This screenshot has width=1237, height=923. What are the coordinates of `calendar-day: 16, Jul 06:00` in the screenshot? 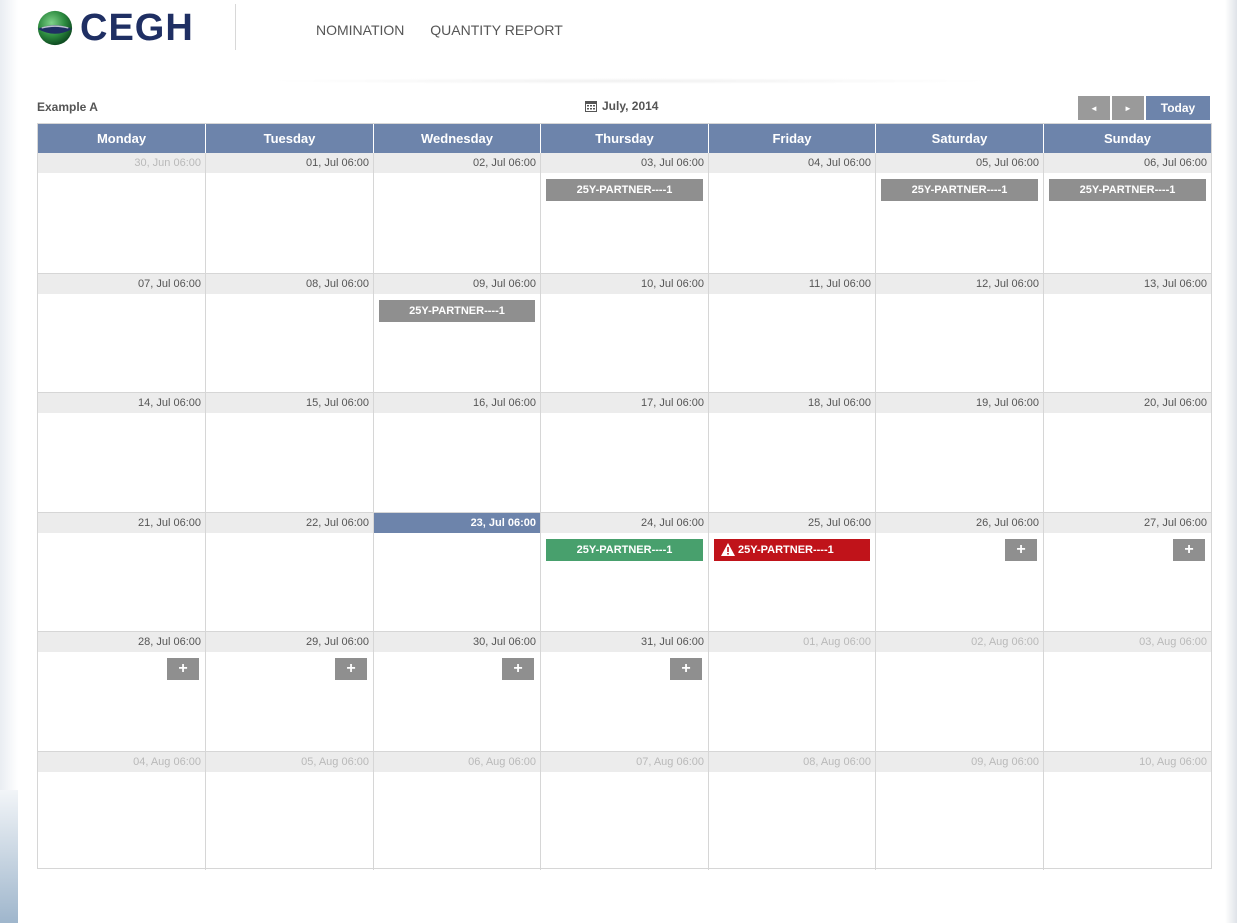 It's located at (457, 452).